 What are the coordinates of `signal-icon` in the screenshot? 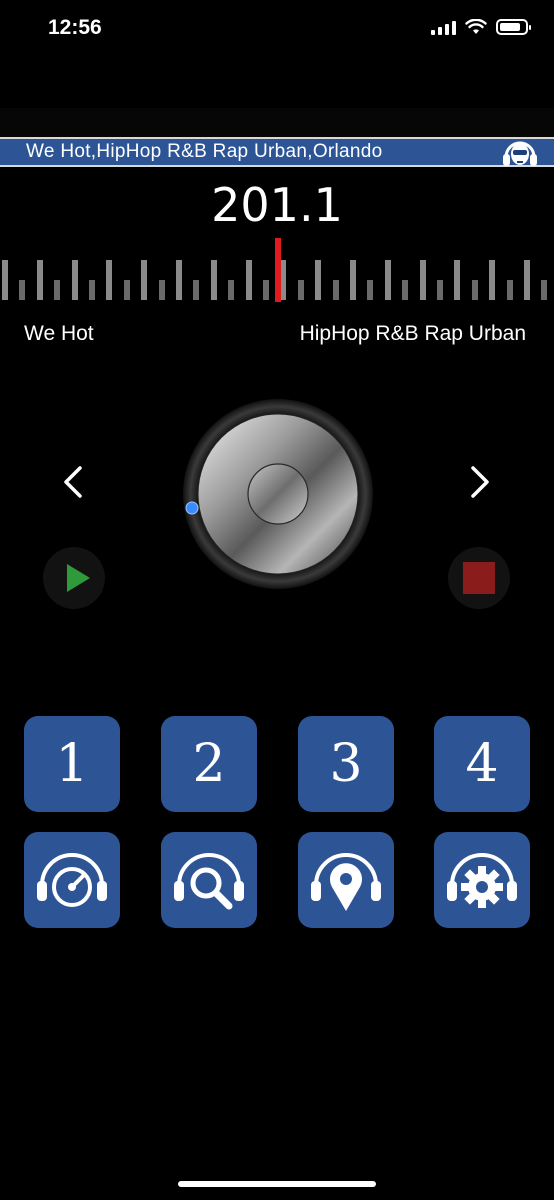 It's located at (443, 27).